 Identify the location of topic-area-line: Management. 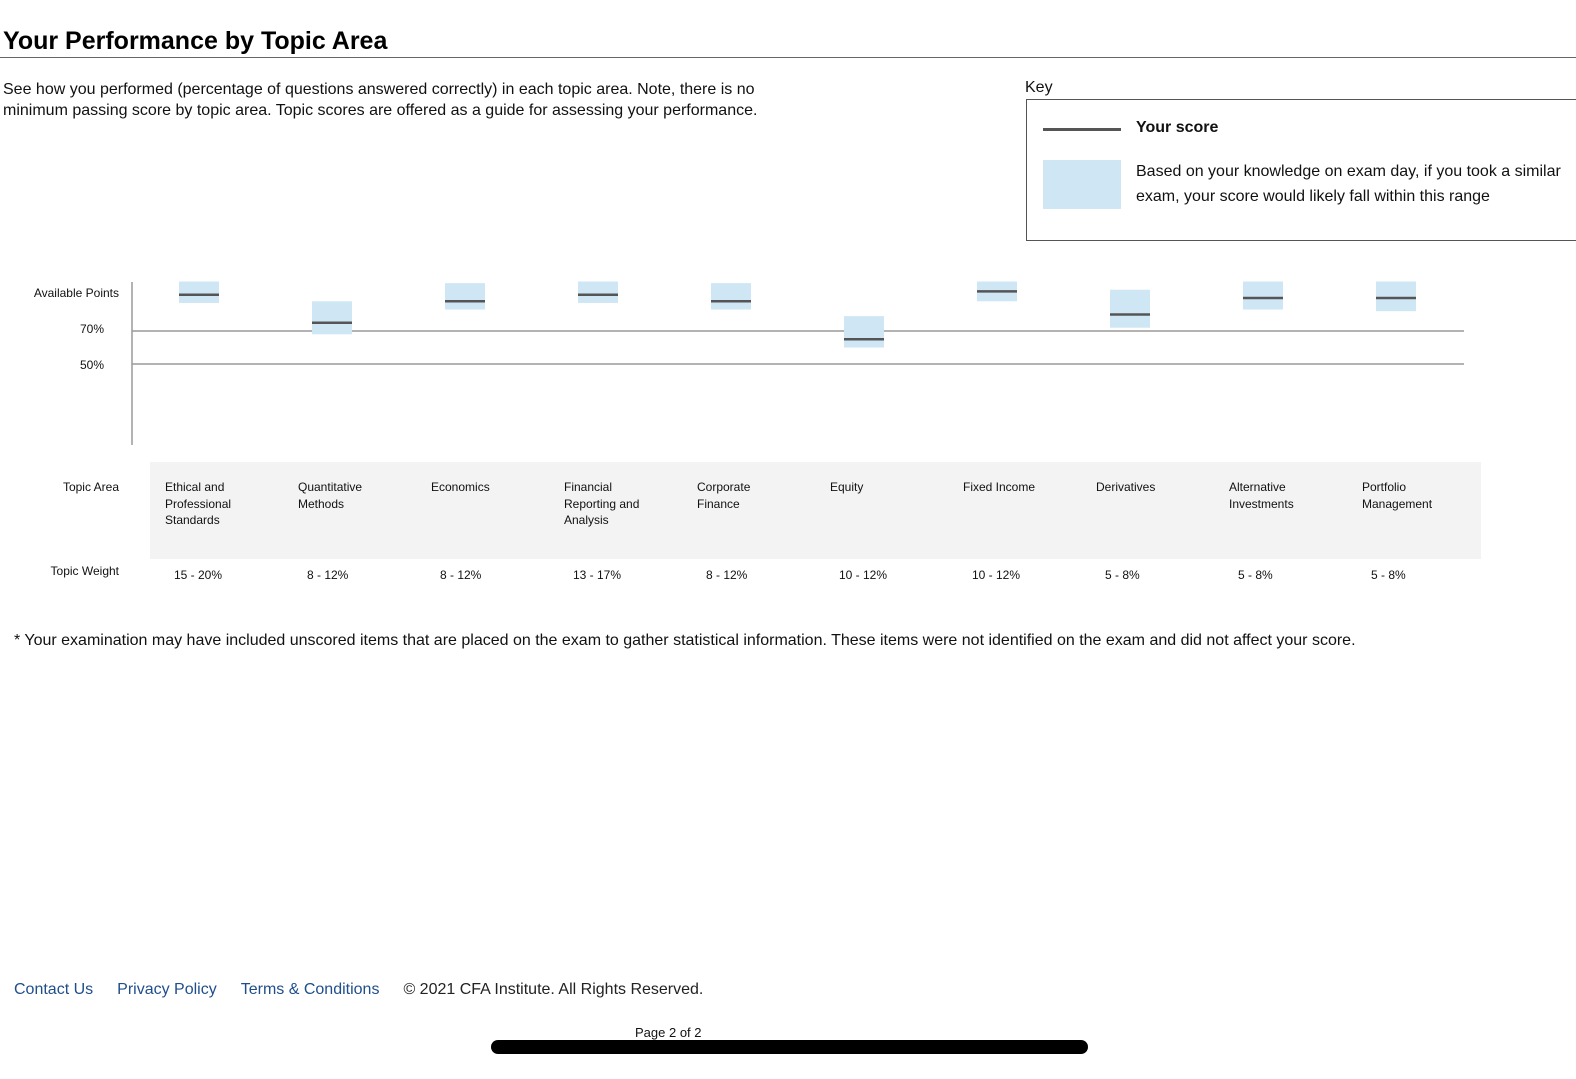
(1397, 503).